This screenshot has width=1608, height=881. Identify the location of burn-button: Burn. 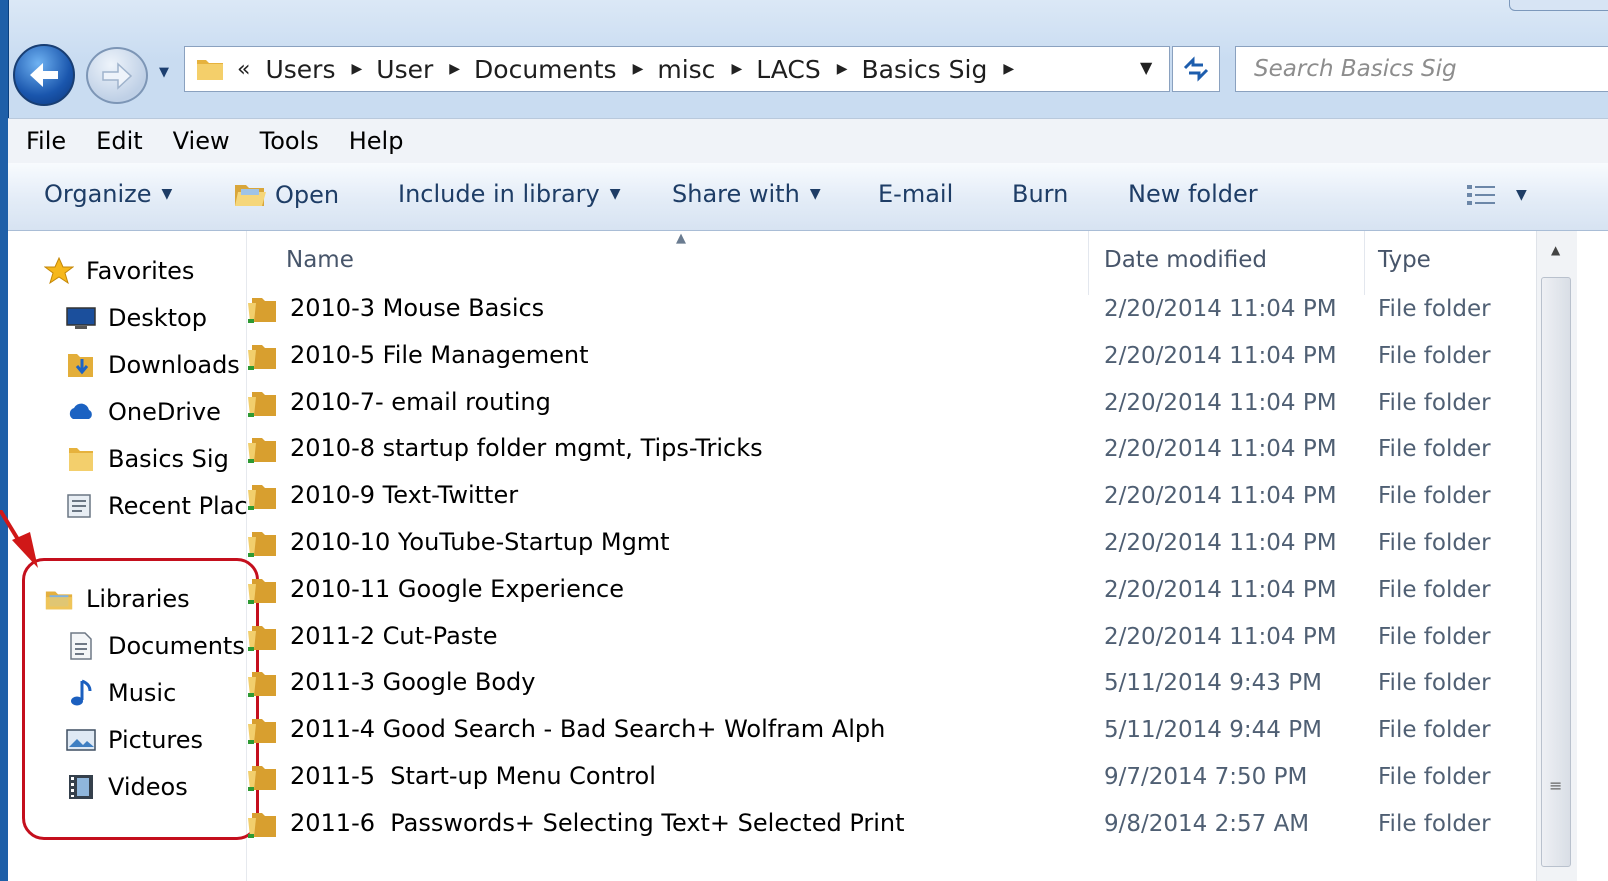
(1040, 194).